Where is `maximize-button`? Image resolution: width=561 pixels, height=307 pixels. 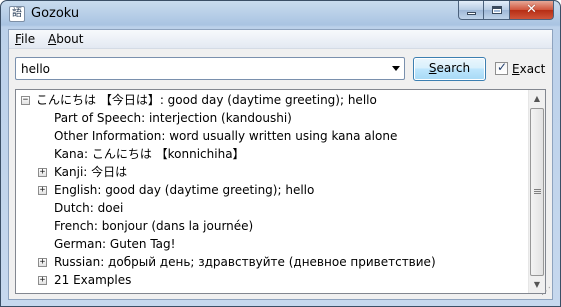 maximize-button is located at coordinates (497, 10).